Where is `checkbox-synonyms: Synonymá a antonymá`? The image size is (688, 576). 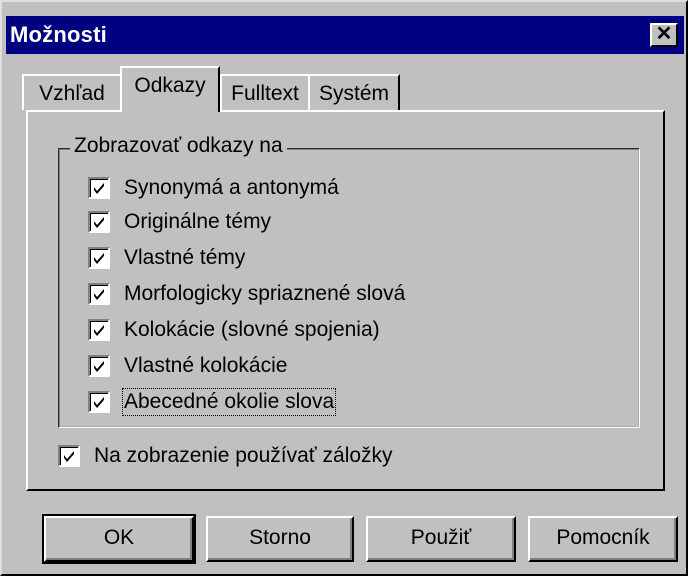 checkbox-synonyms: Synonymá a antonymá is located at coordinates (213, 188).